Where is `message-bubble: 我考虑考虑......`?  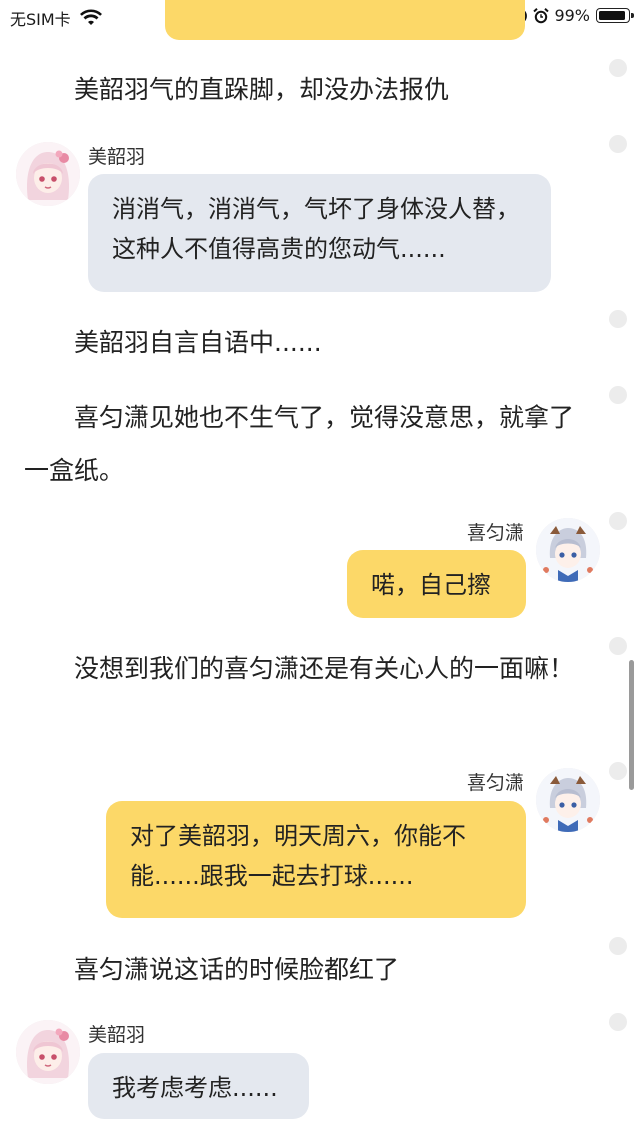 message-bubble: 我考虑考虑...... is located at coordinates (198, 1086).